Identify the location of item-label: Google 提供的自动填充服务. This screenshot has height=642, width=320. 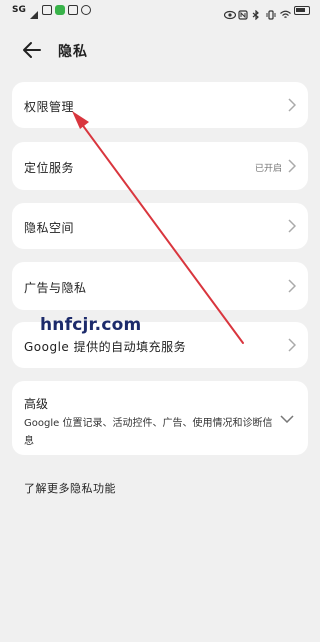
(105, 347).